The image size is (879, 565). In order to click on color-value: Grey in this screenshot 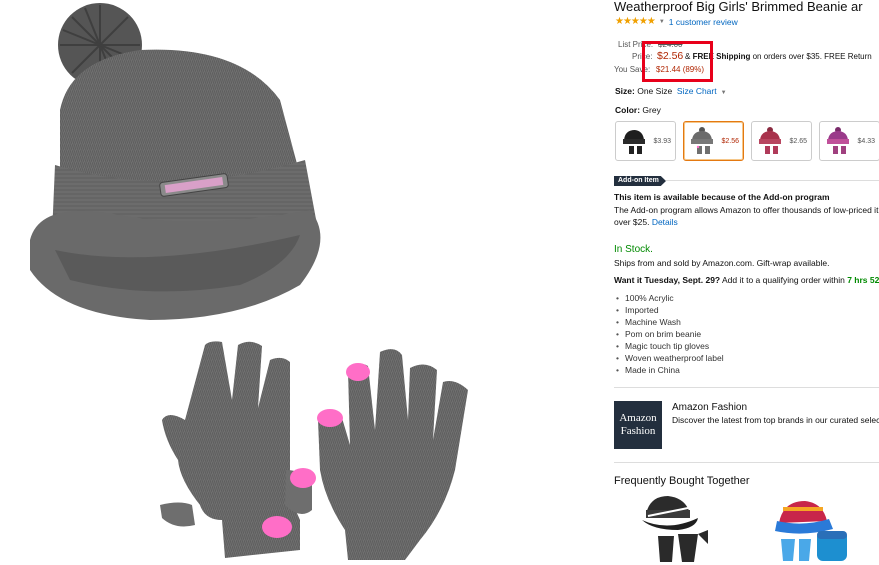, I will do `click(651, 110)`.